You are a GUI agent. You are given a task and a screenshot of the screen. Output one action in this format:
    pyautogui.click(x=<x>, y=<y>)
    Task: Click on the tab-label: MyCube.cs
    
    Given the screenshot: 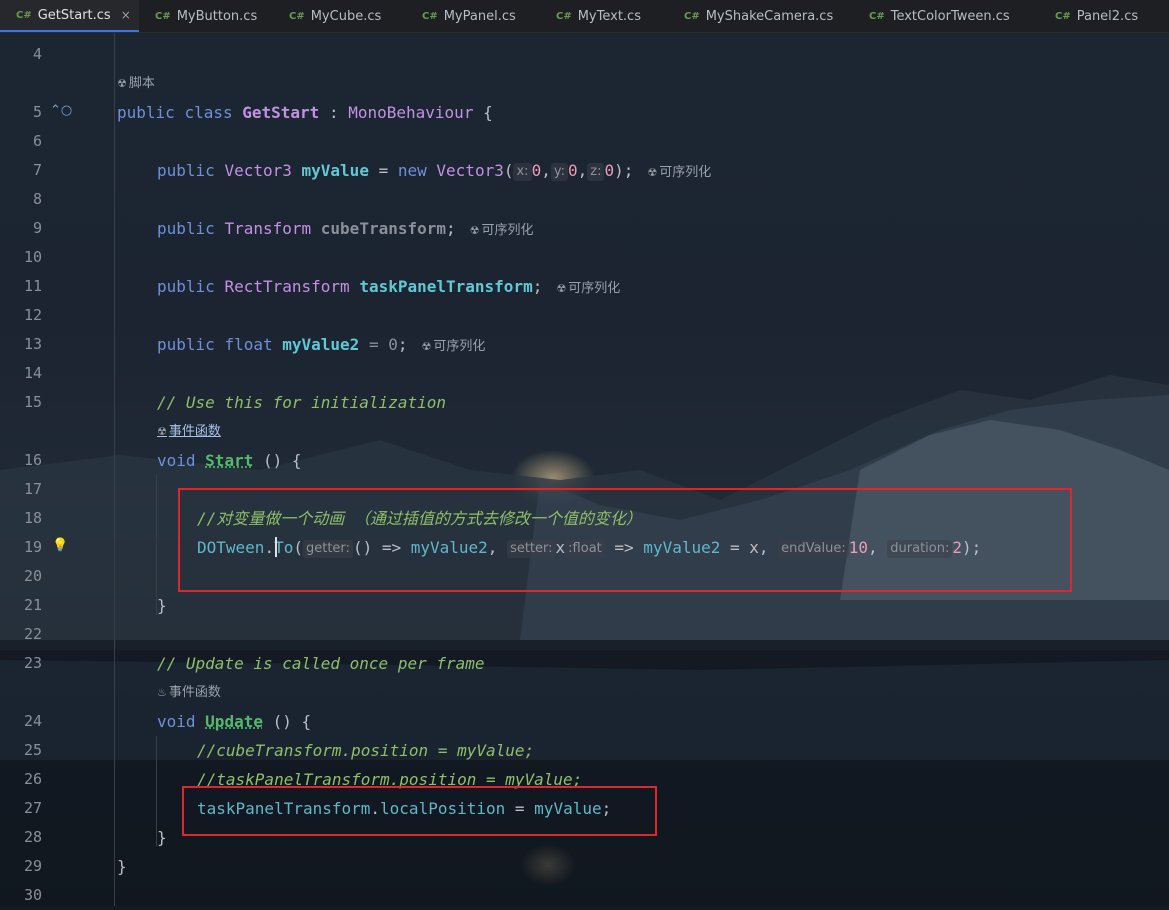 What is the action you would take?
    pyautogui.click(x=346, y=16)
    